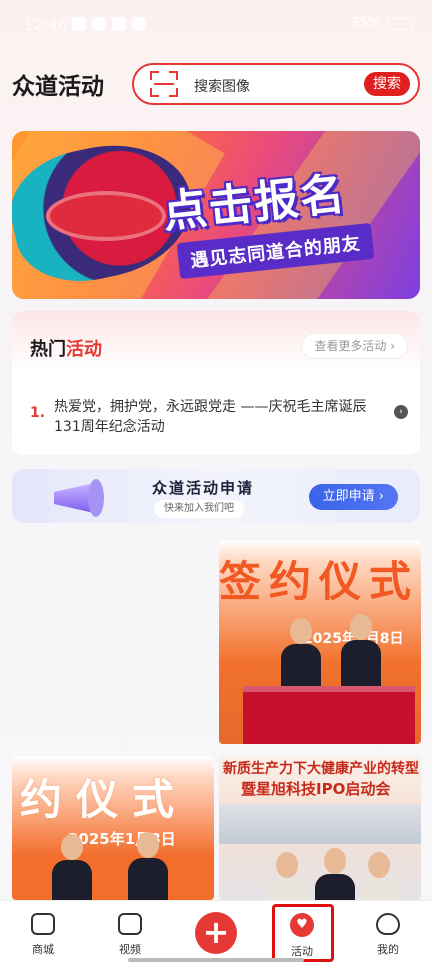 The height and width of the screenshot is (964, 432). What do you see at coordinates (46, 25) in the screenshot?
I see `status-time: 12:46` at bounding box center [46, 25].